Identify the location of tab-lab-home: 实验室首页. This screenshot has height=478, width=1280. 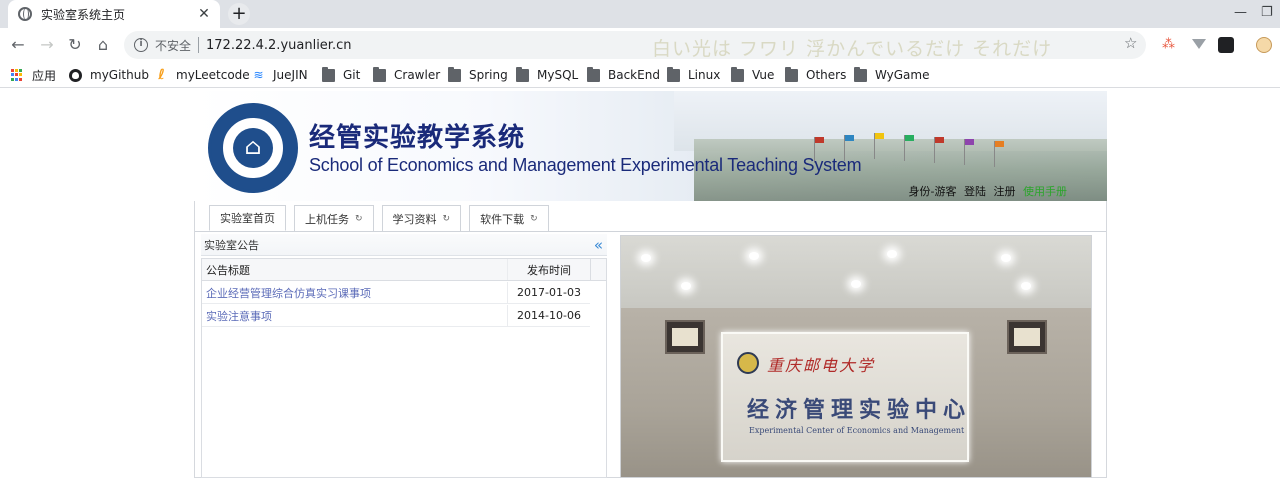
(247, 218).